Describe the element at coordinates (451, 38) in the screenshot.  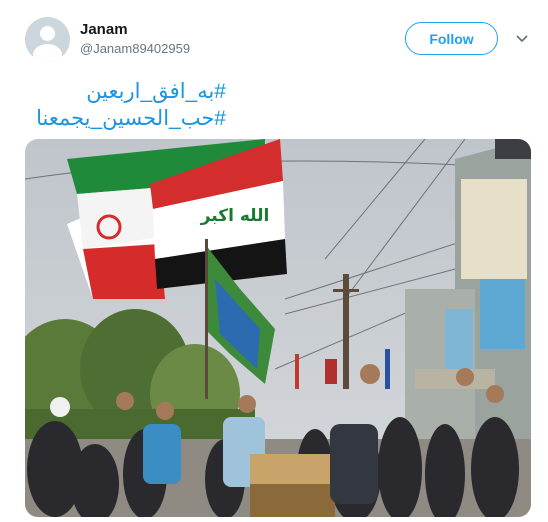
I see `follow-button: Follow` at that location.